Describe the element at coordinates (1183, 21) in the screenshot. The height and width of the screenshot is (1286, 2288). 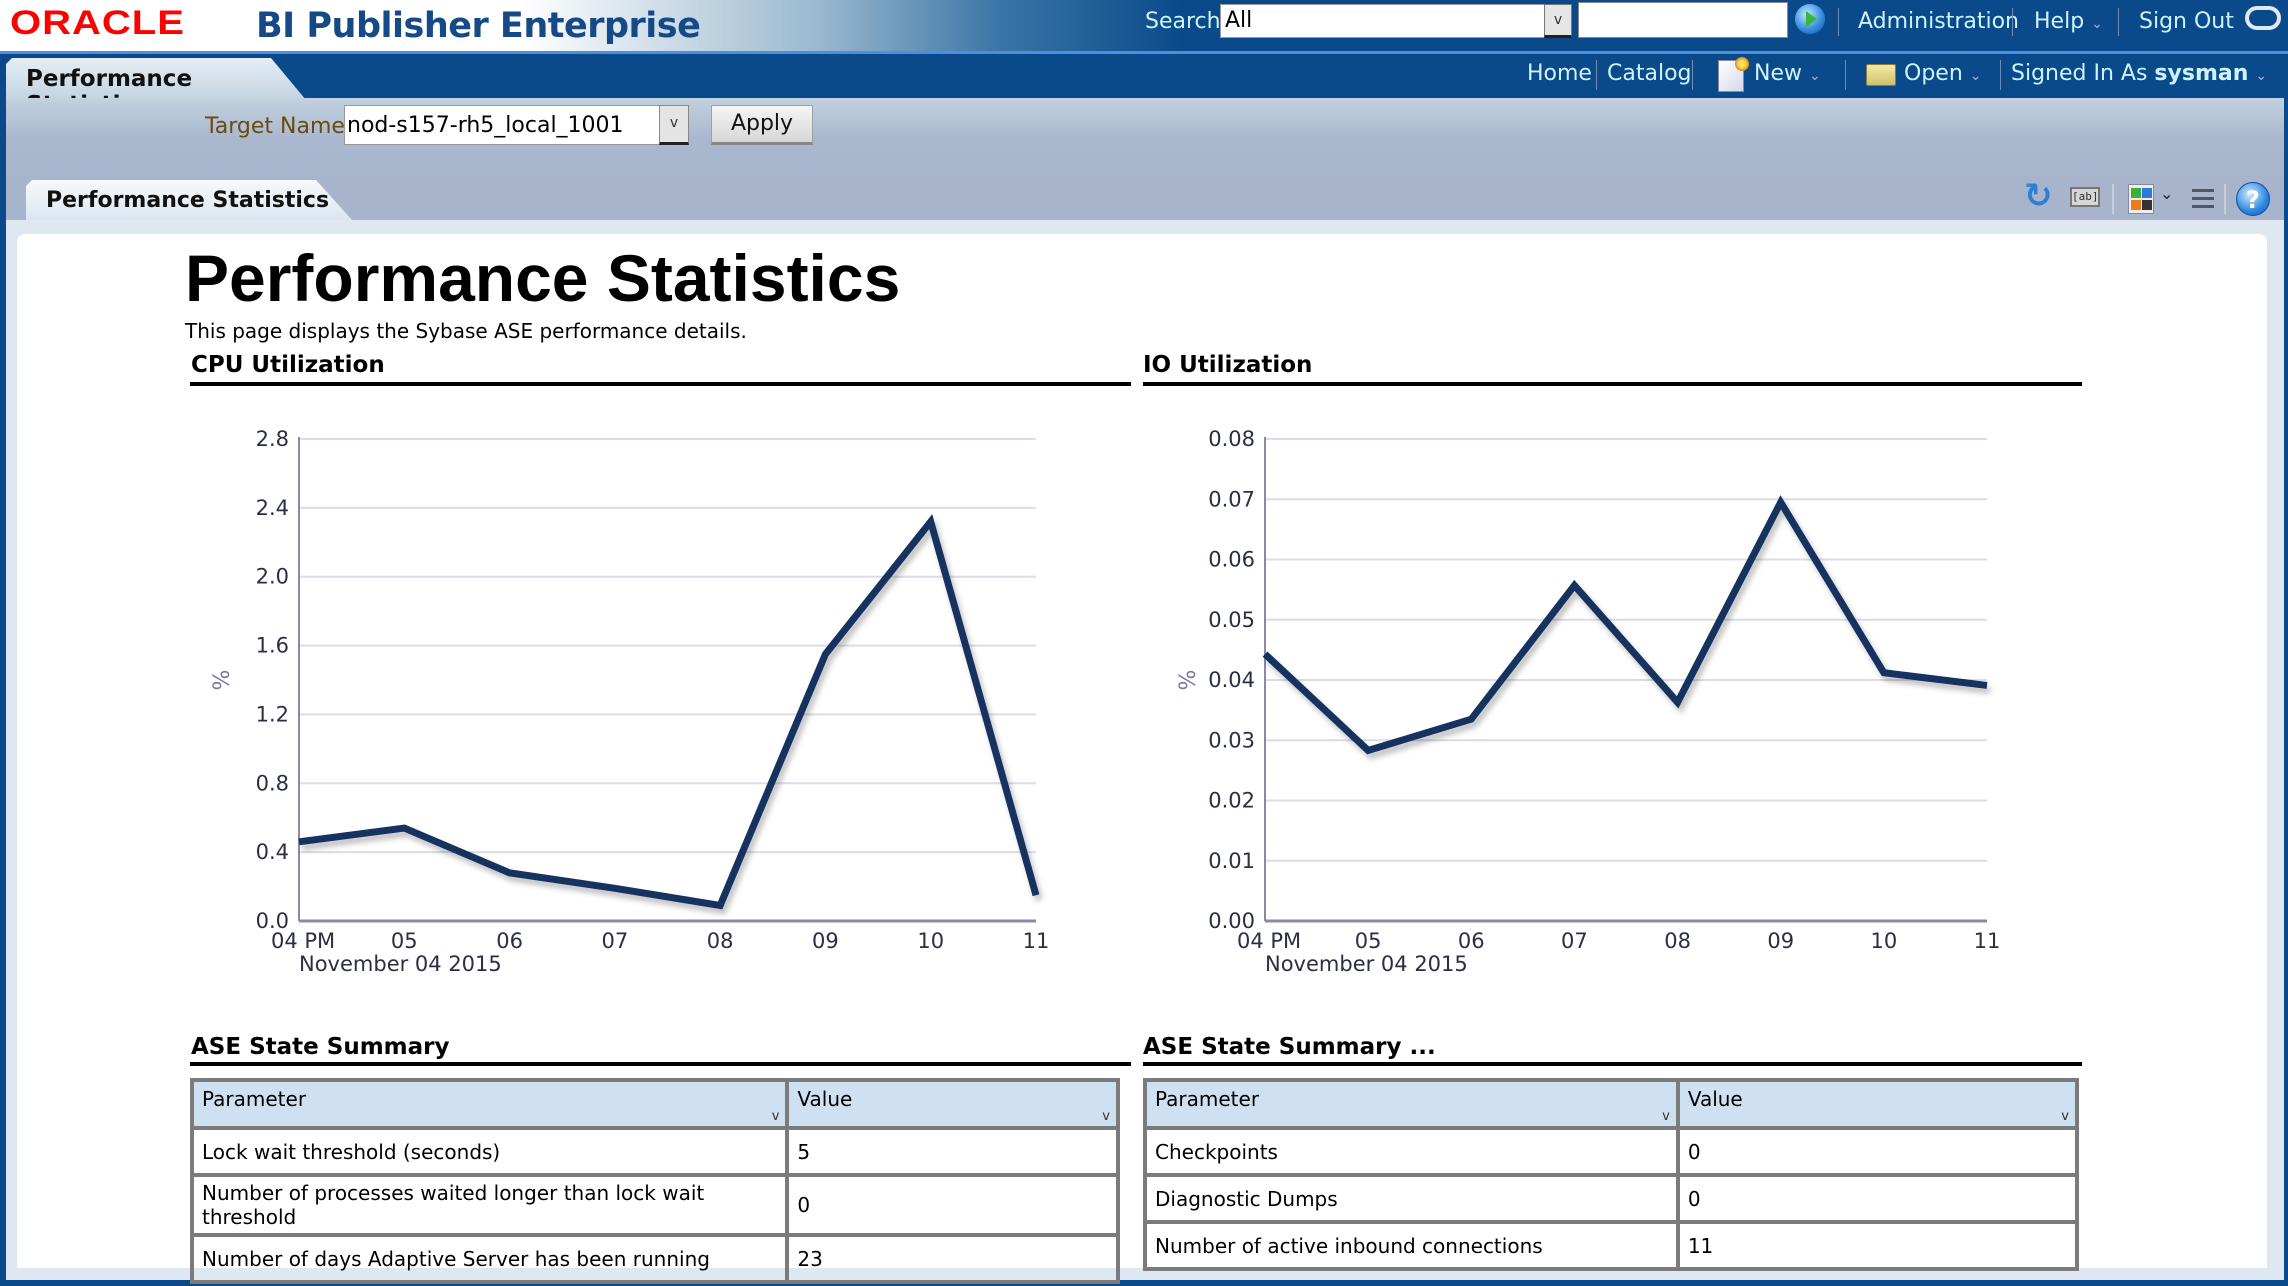
I see `search-label: Search` at that location.